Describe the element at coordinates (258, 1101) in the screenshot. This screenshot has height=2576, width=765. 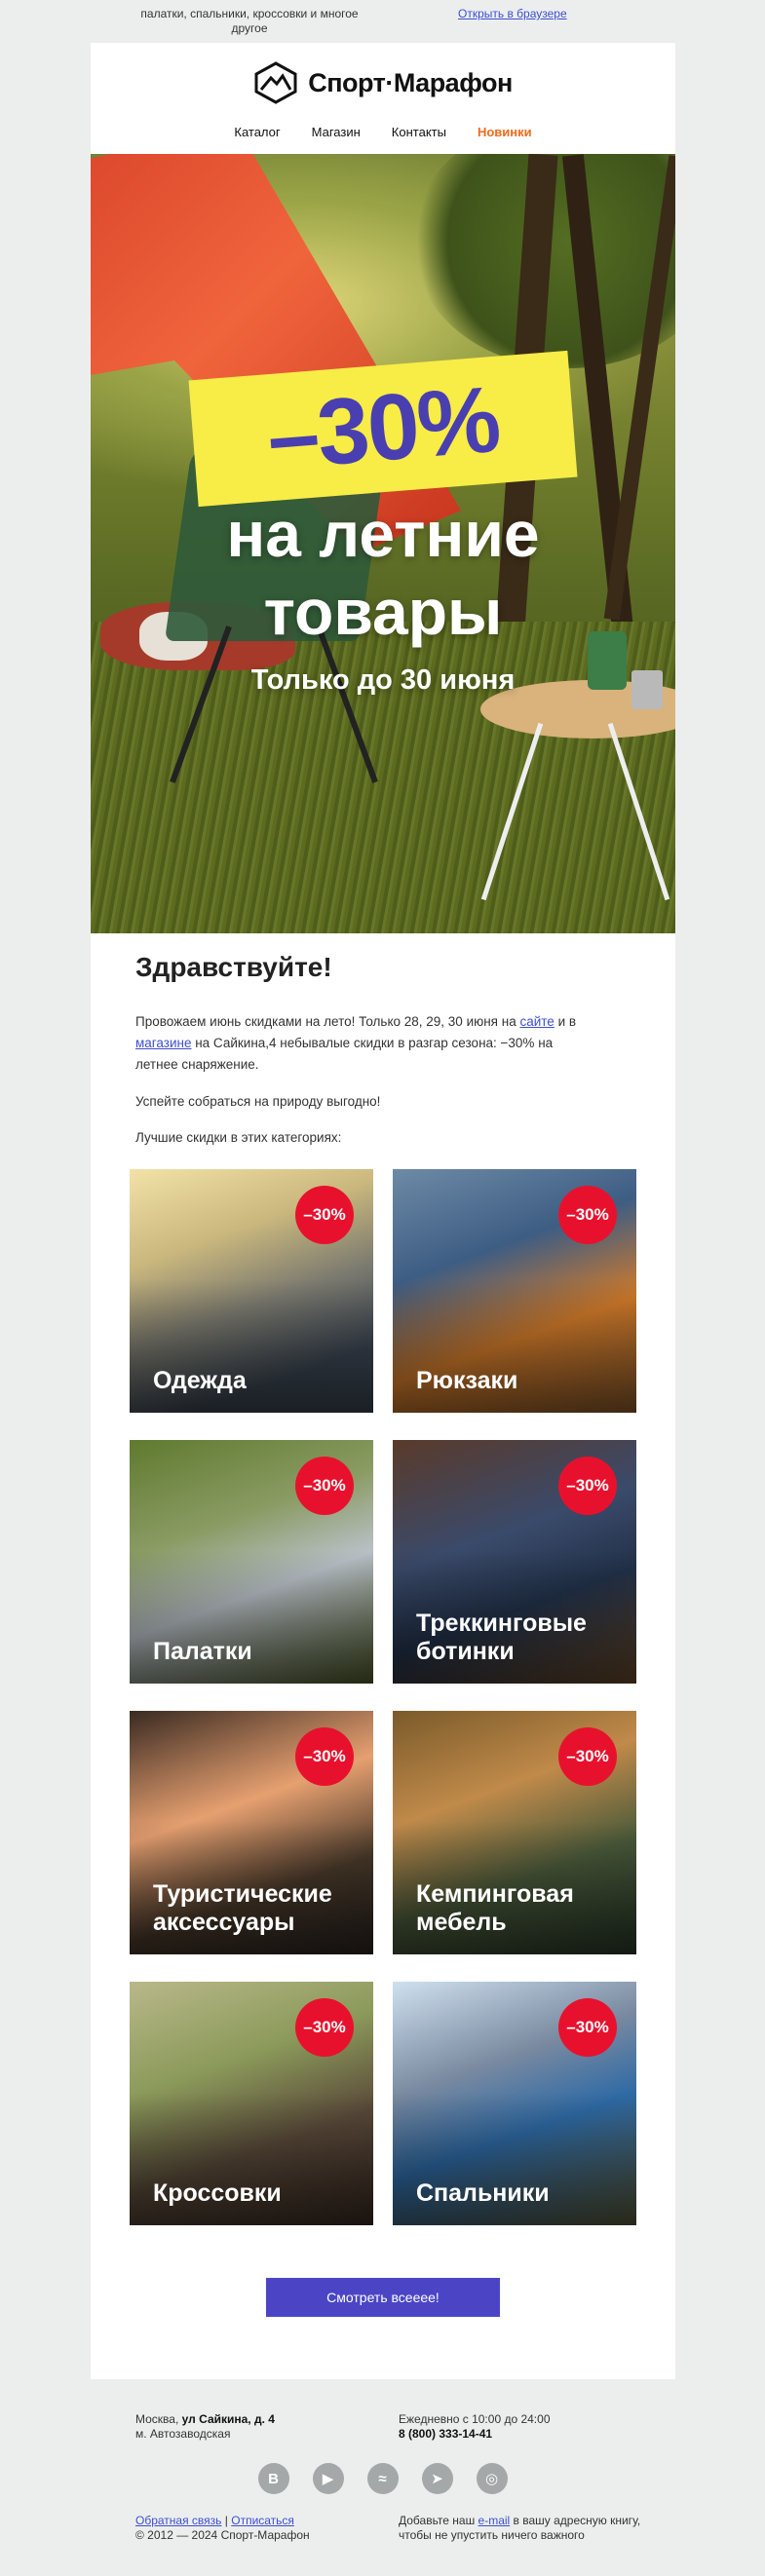
I see `paragraph-hurry: Успейте собраться на природу выгодно!` at that location.